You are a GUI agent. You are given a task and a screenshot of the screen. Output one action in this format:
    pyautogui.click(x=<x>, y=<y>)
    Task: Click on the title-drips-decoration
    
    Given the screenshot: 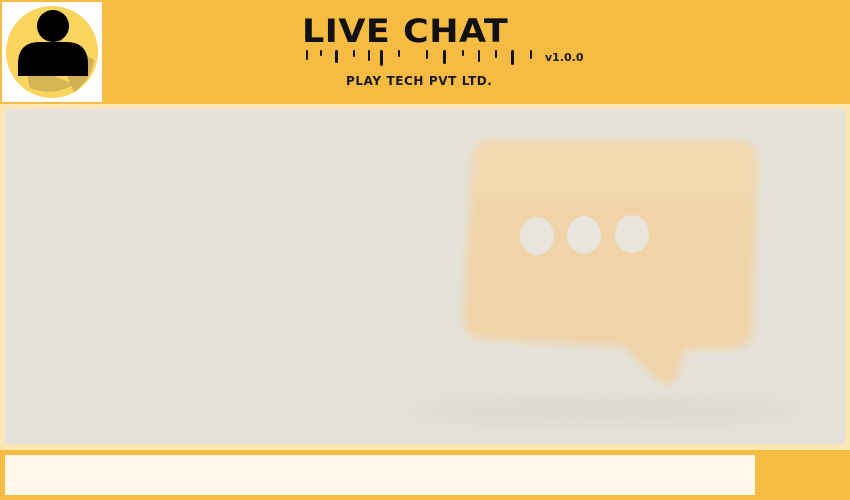 What is the action you would take?
    pyautogui.click(x=419, y=58)
    